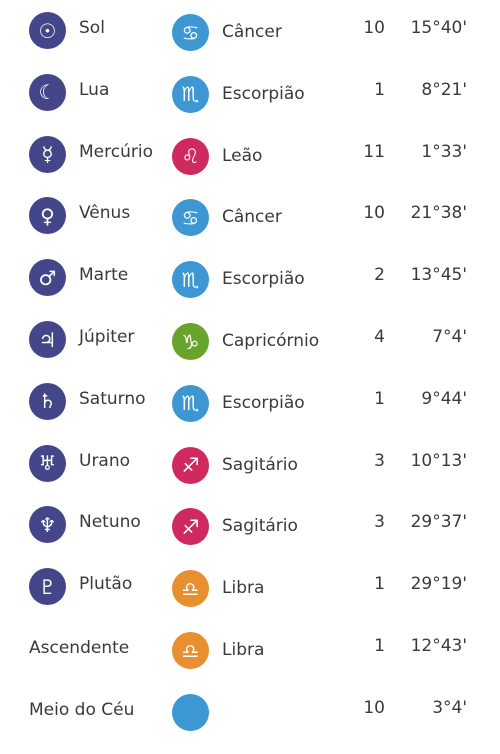 This screenshot has height=754, width=500. Describe the element at coordinates (271, 341) in the screenshot. I see `sign-name: Capricórnio` at that location.